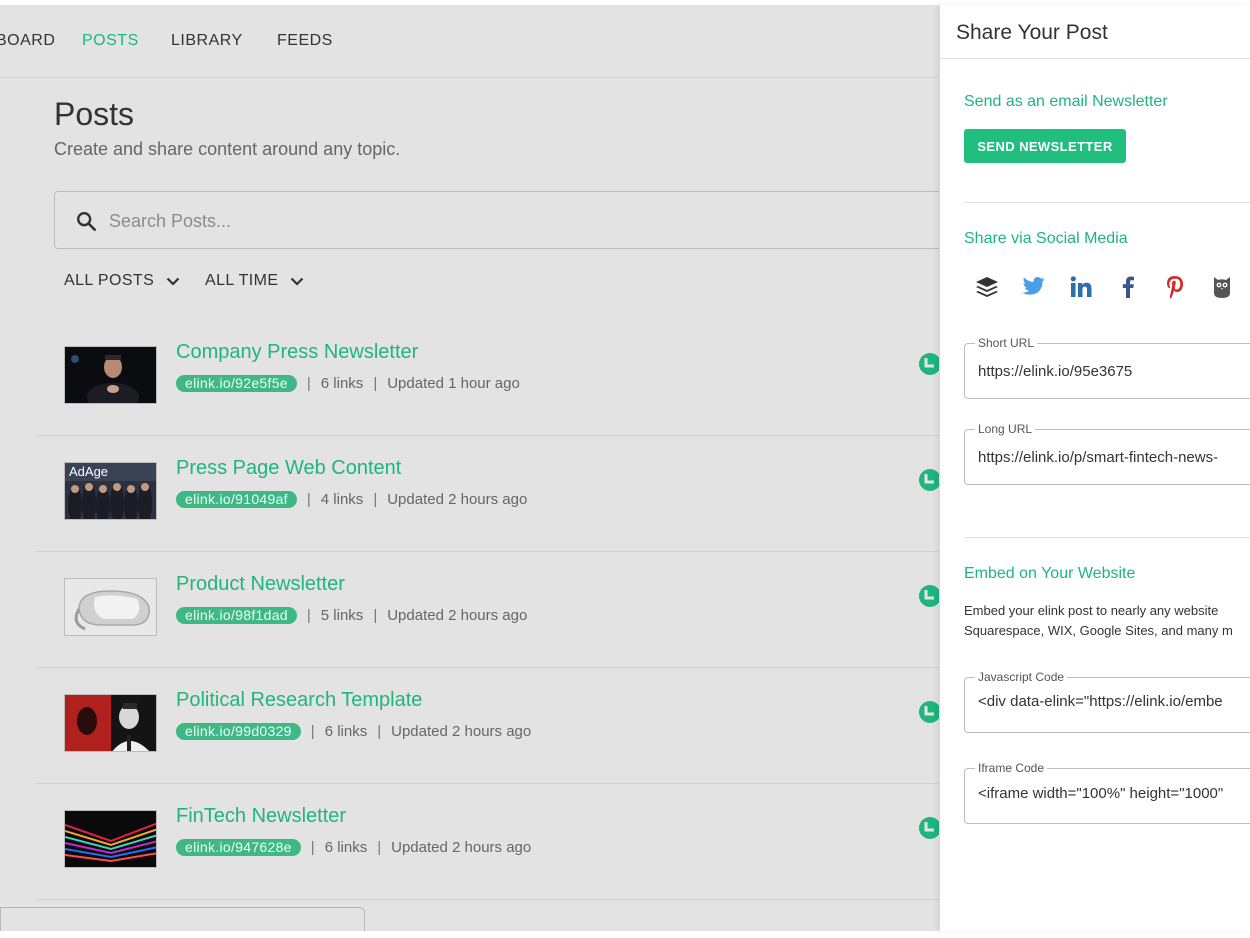 The height and width of the screenshot is (938, 1250). Describe the element at coordinates (470, 41) in the screenshot. I see `top-nav: BOARD POSTS LIBRARY FEEDS` at that location.